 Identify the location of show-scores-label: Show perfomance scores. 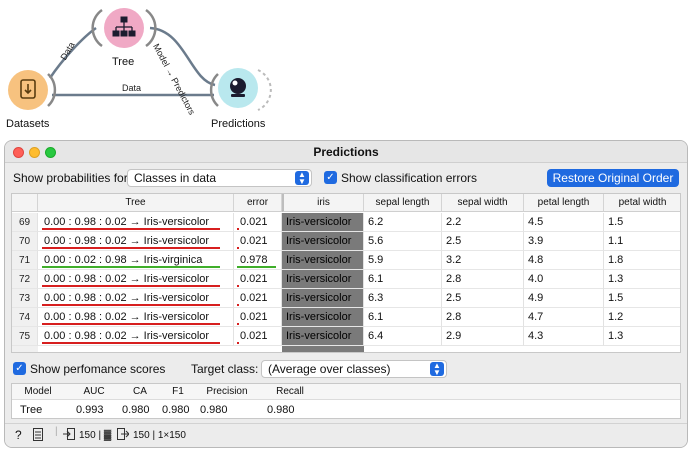
(98, 369).